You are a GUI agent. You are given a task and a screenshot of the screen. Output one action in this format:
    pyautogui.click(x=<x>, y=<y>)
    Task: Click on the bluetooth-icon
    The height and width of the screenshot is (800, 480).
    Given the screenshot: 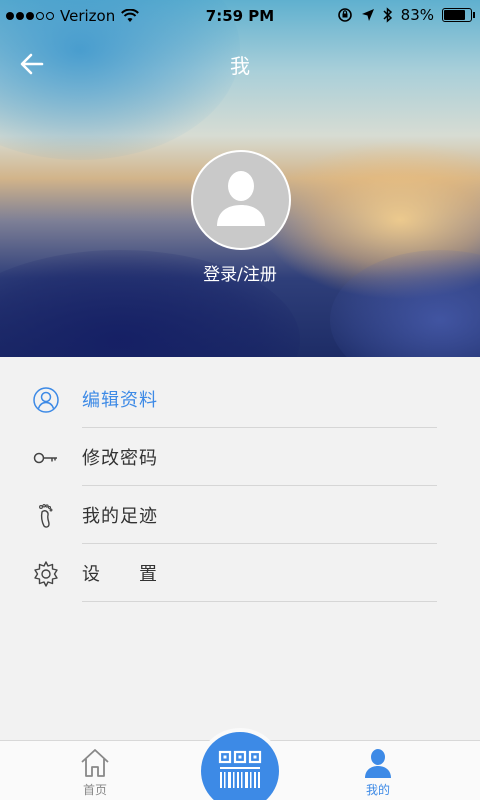 What is the action you would take?
    pyautogui.click(x=387, y=15)
    